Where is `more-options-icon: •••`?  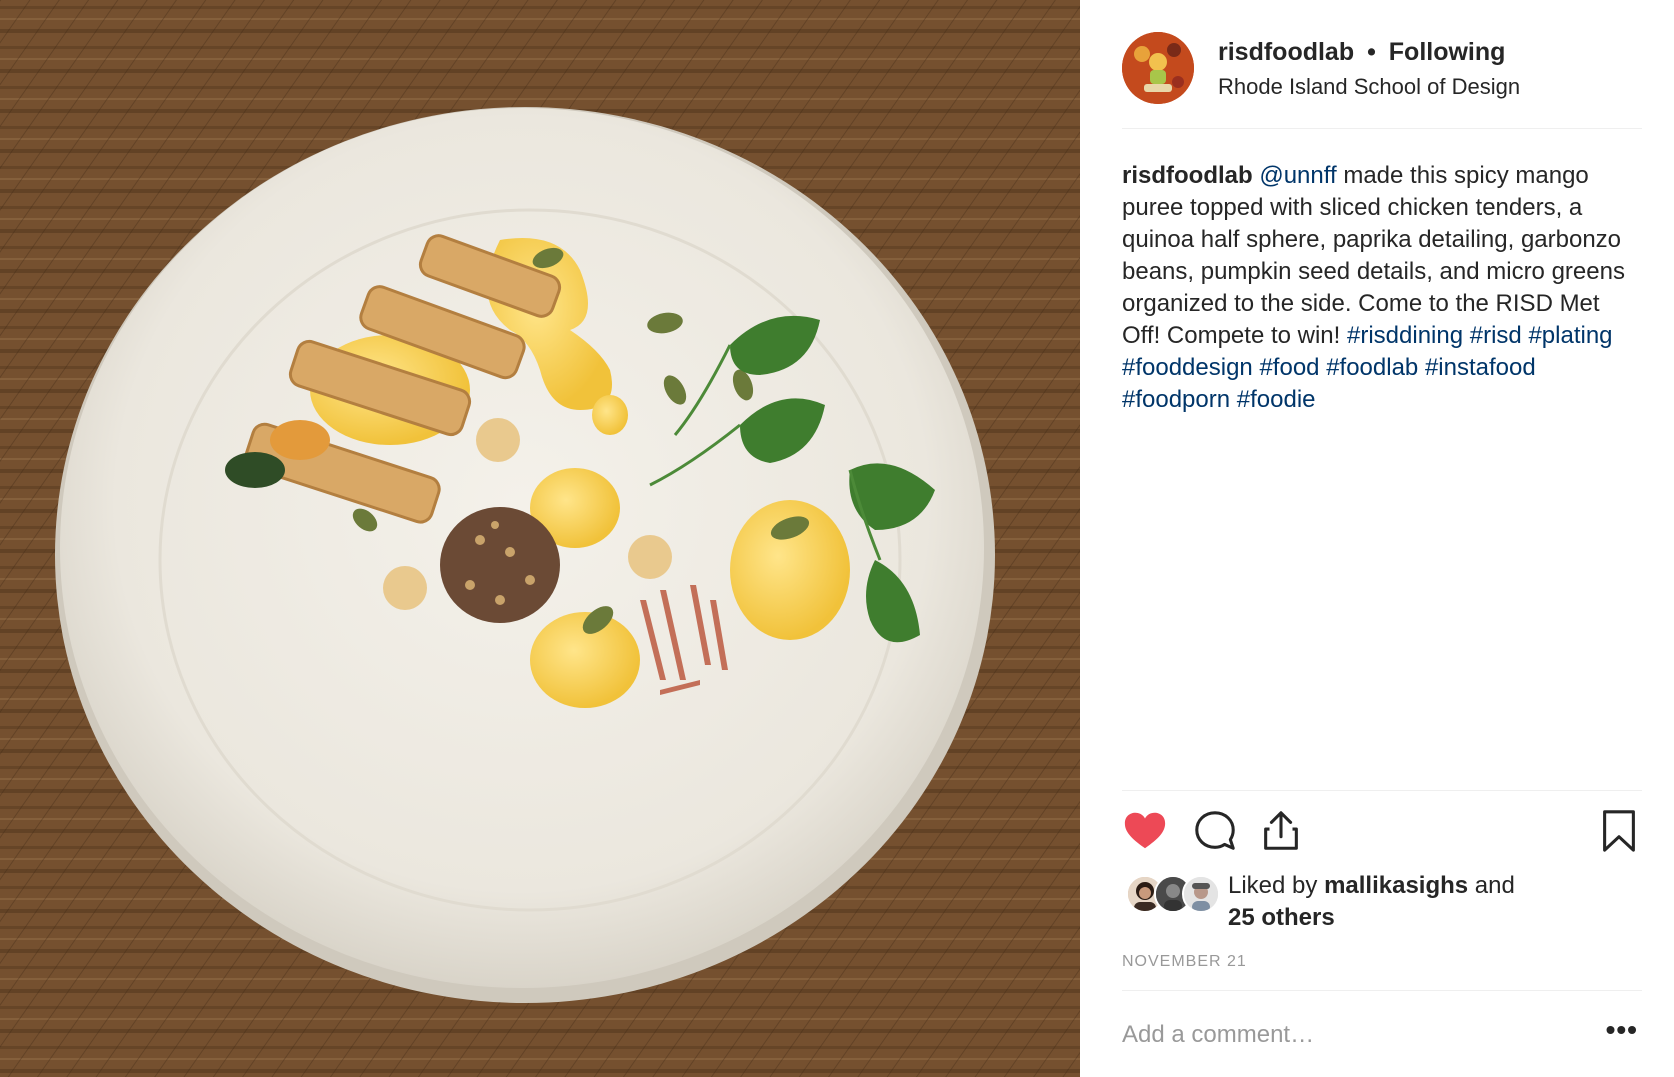
more-options-icon: ••• is located at coordinates (1622, 1030).